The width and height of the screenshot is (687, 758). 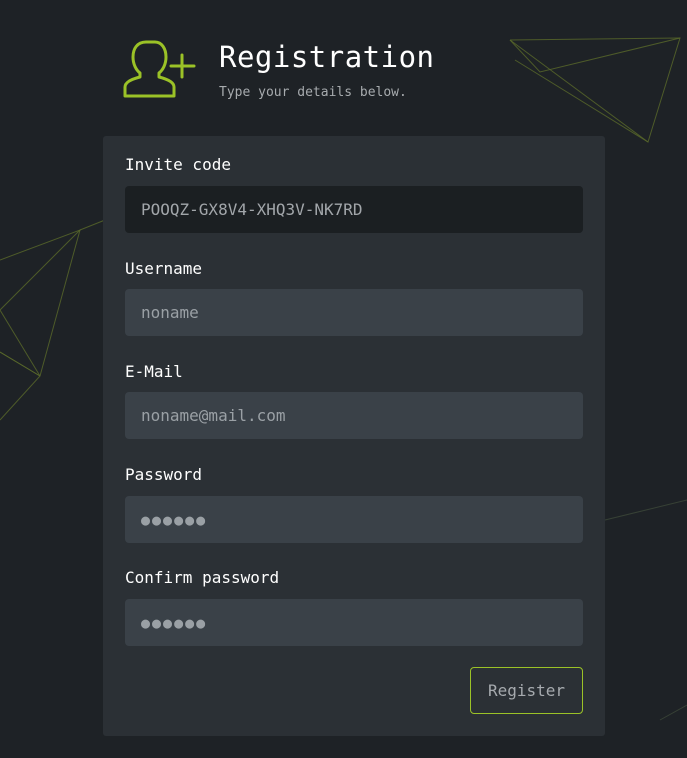 I want to click on page-header: Registration Type your details below., so click(x=352, y=73).